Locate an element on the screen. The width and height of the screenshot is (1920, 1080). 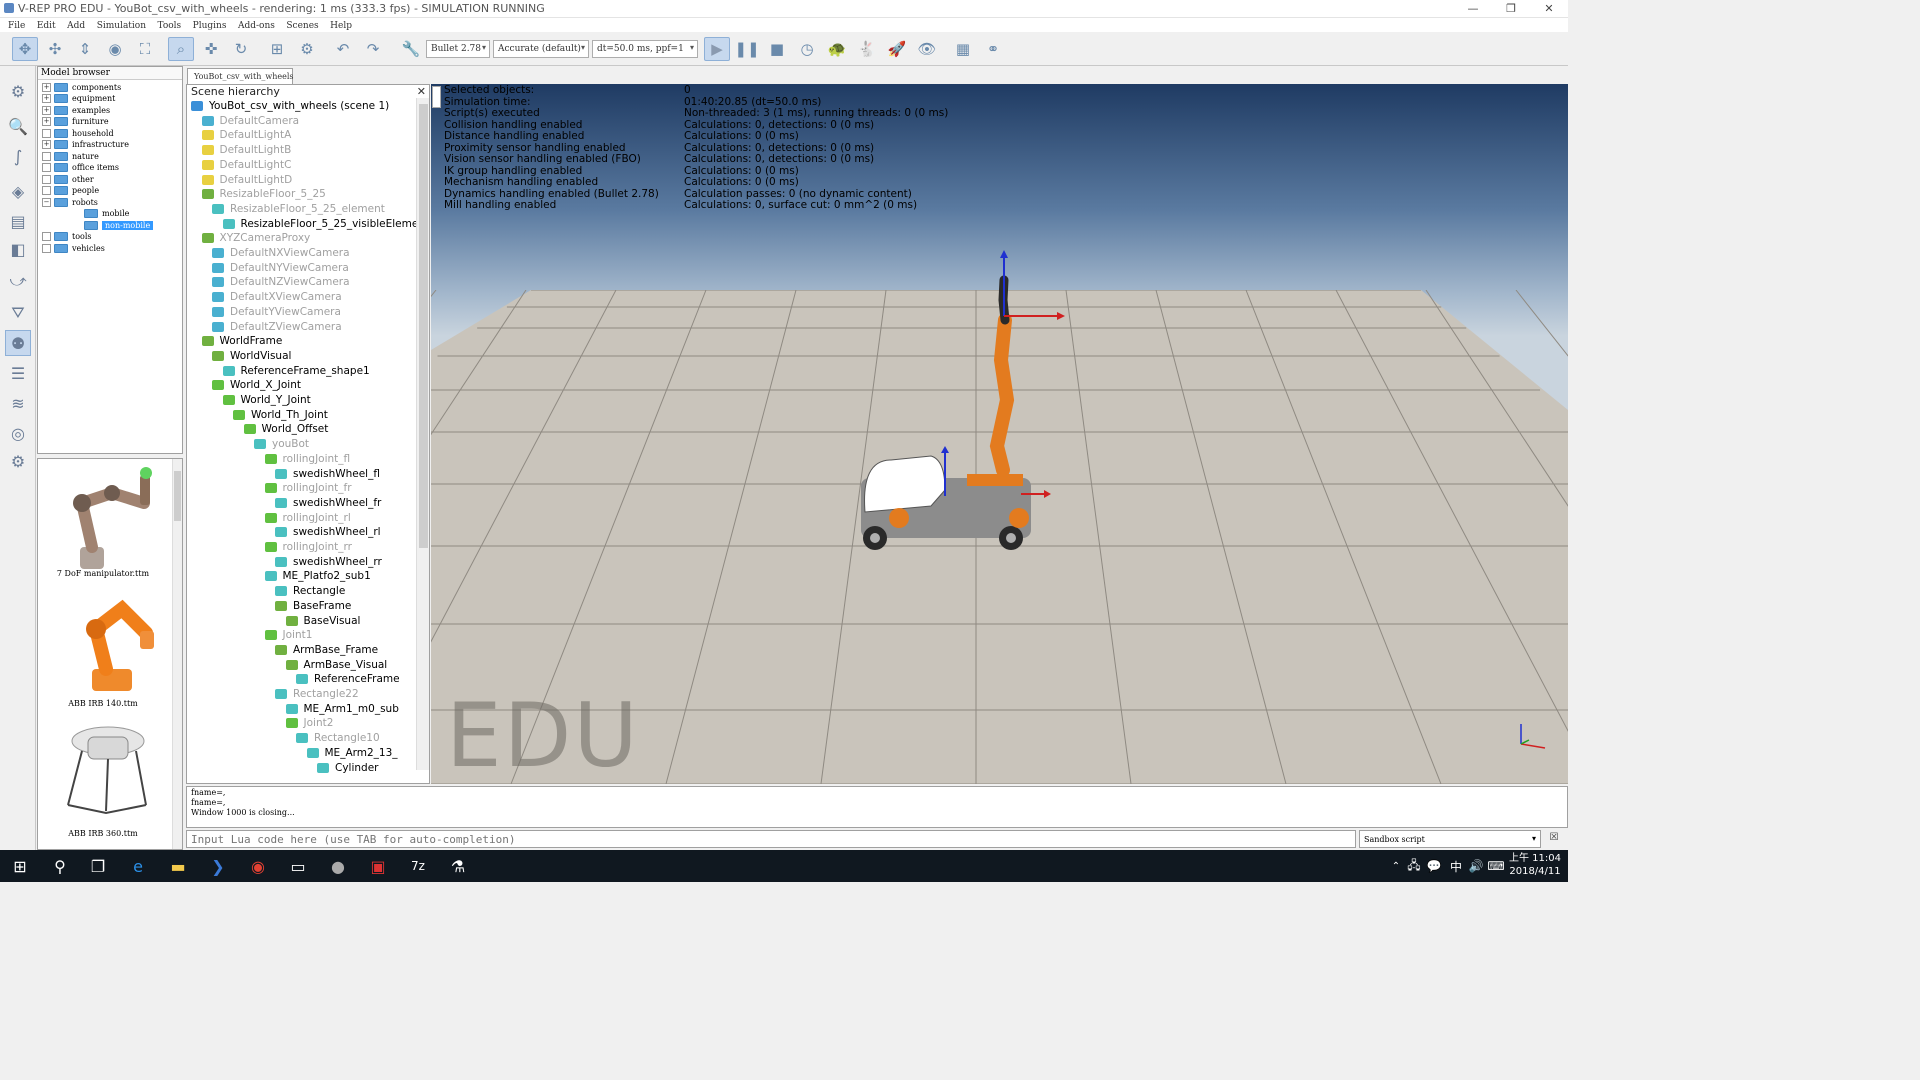
hierarchy-item: rollingJoint_fr is located at coordinates (308, 488).